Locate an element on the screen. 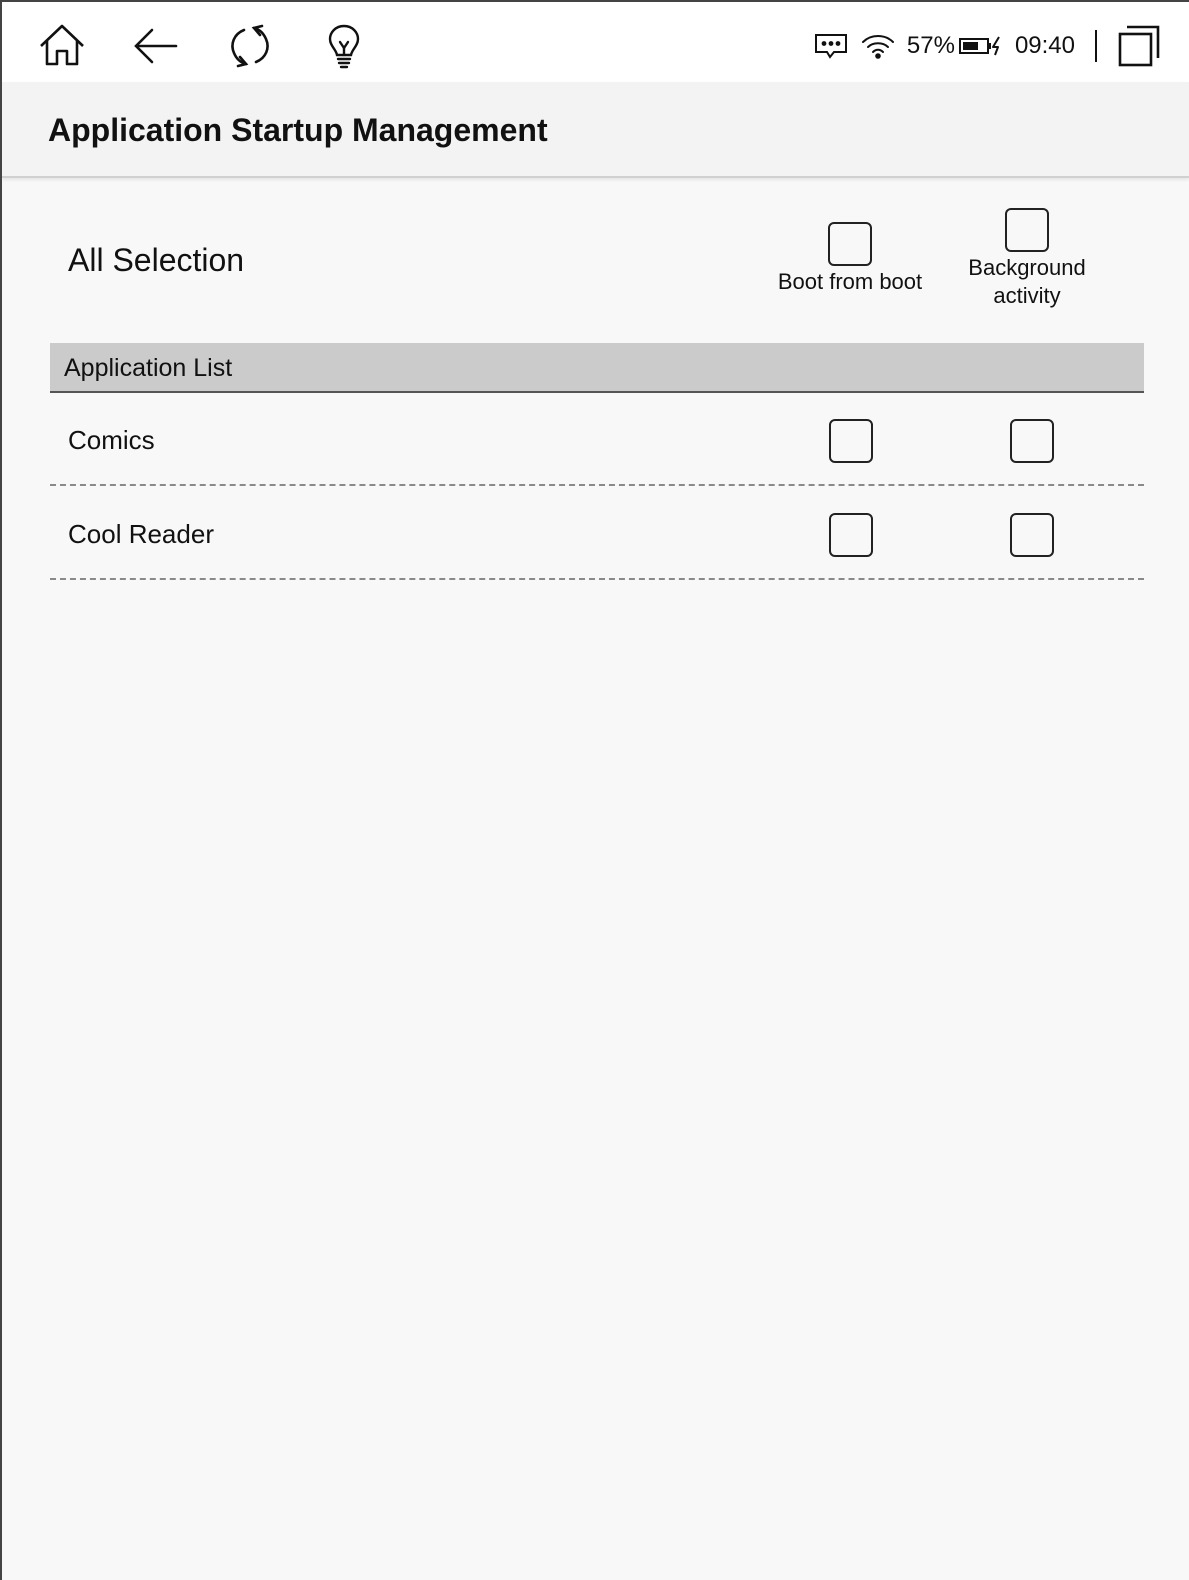  wifi-icon is located at coordinates (878, 46).